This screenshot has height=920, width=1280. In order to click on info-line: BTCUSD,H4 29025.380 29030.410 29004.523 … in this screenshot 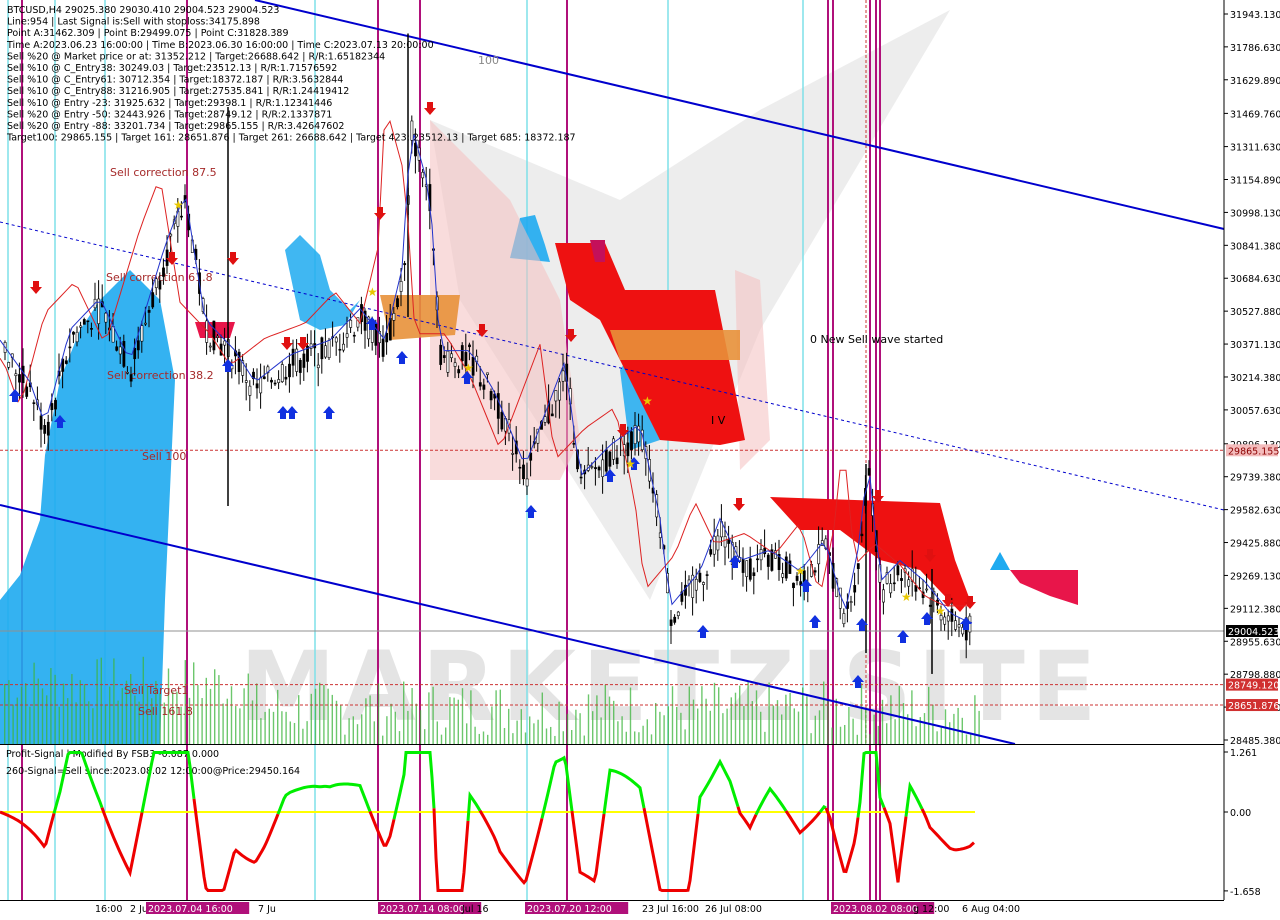, I will do `click(143, 10)`.